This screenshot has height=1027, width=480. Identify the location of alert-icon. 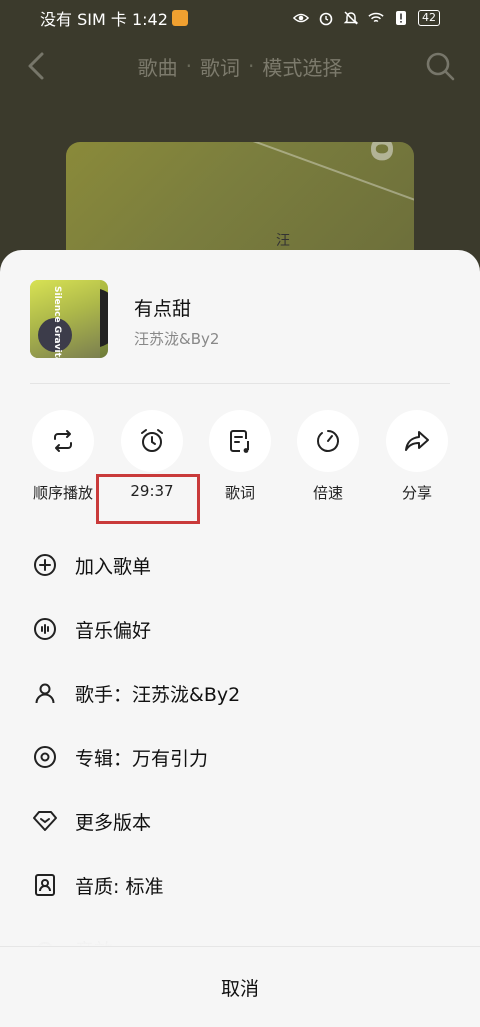
(401, 18).